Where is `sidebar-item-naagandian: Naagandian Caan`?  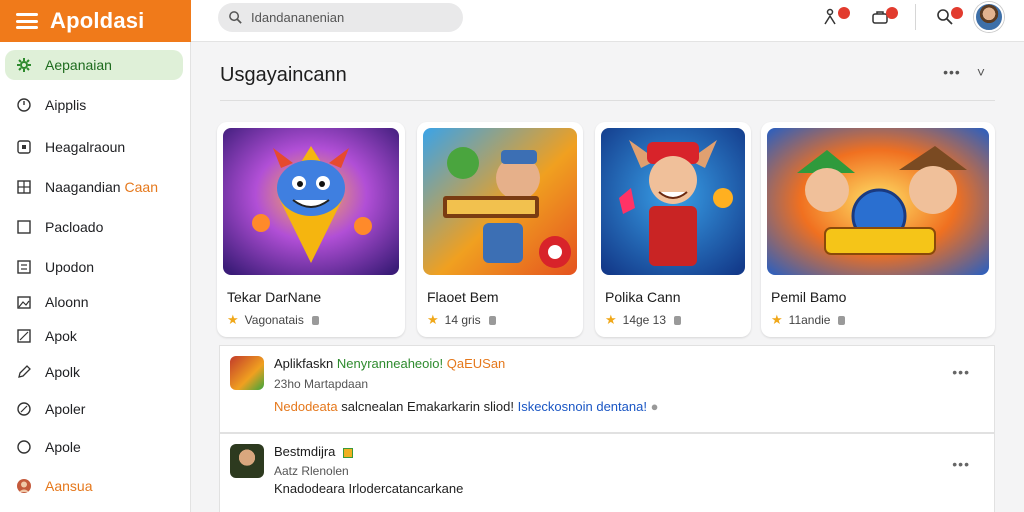 sidebar-item-naagandian: Naagandian Caan is located at coordinates (94, 187).